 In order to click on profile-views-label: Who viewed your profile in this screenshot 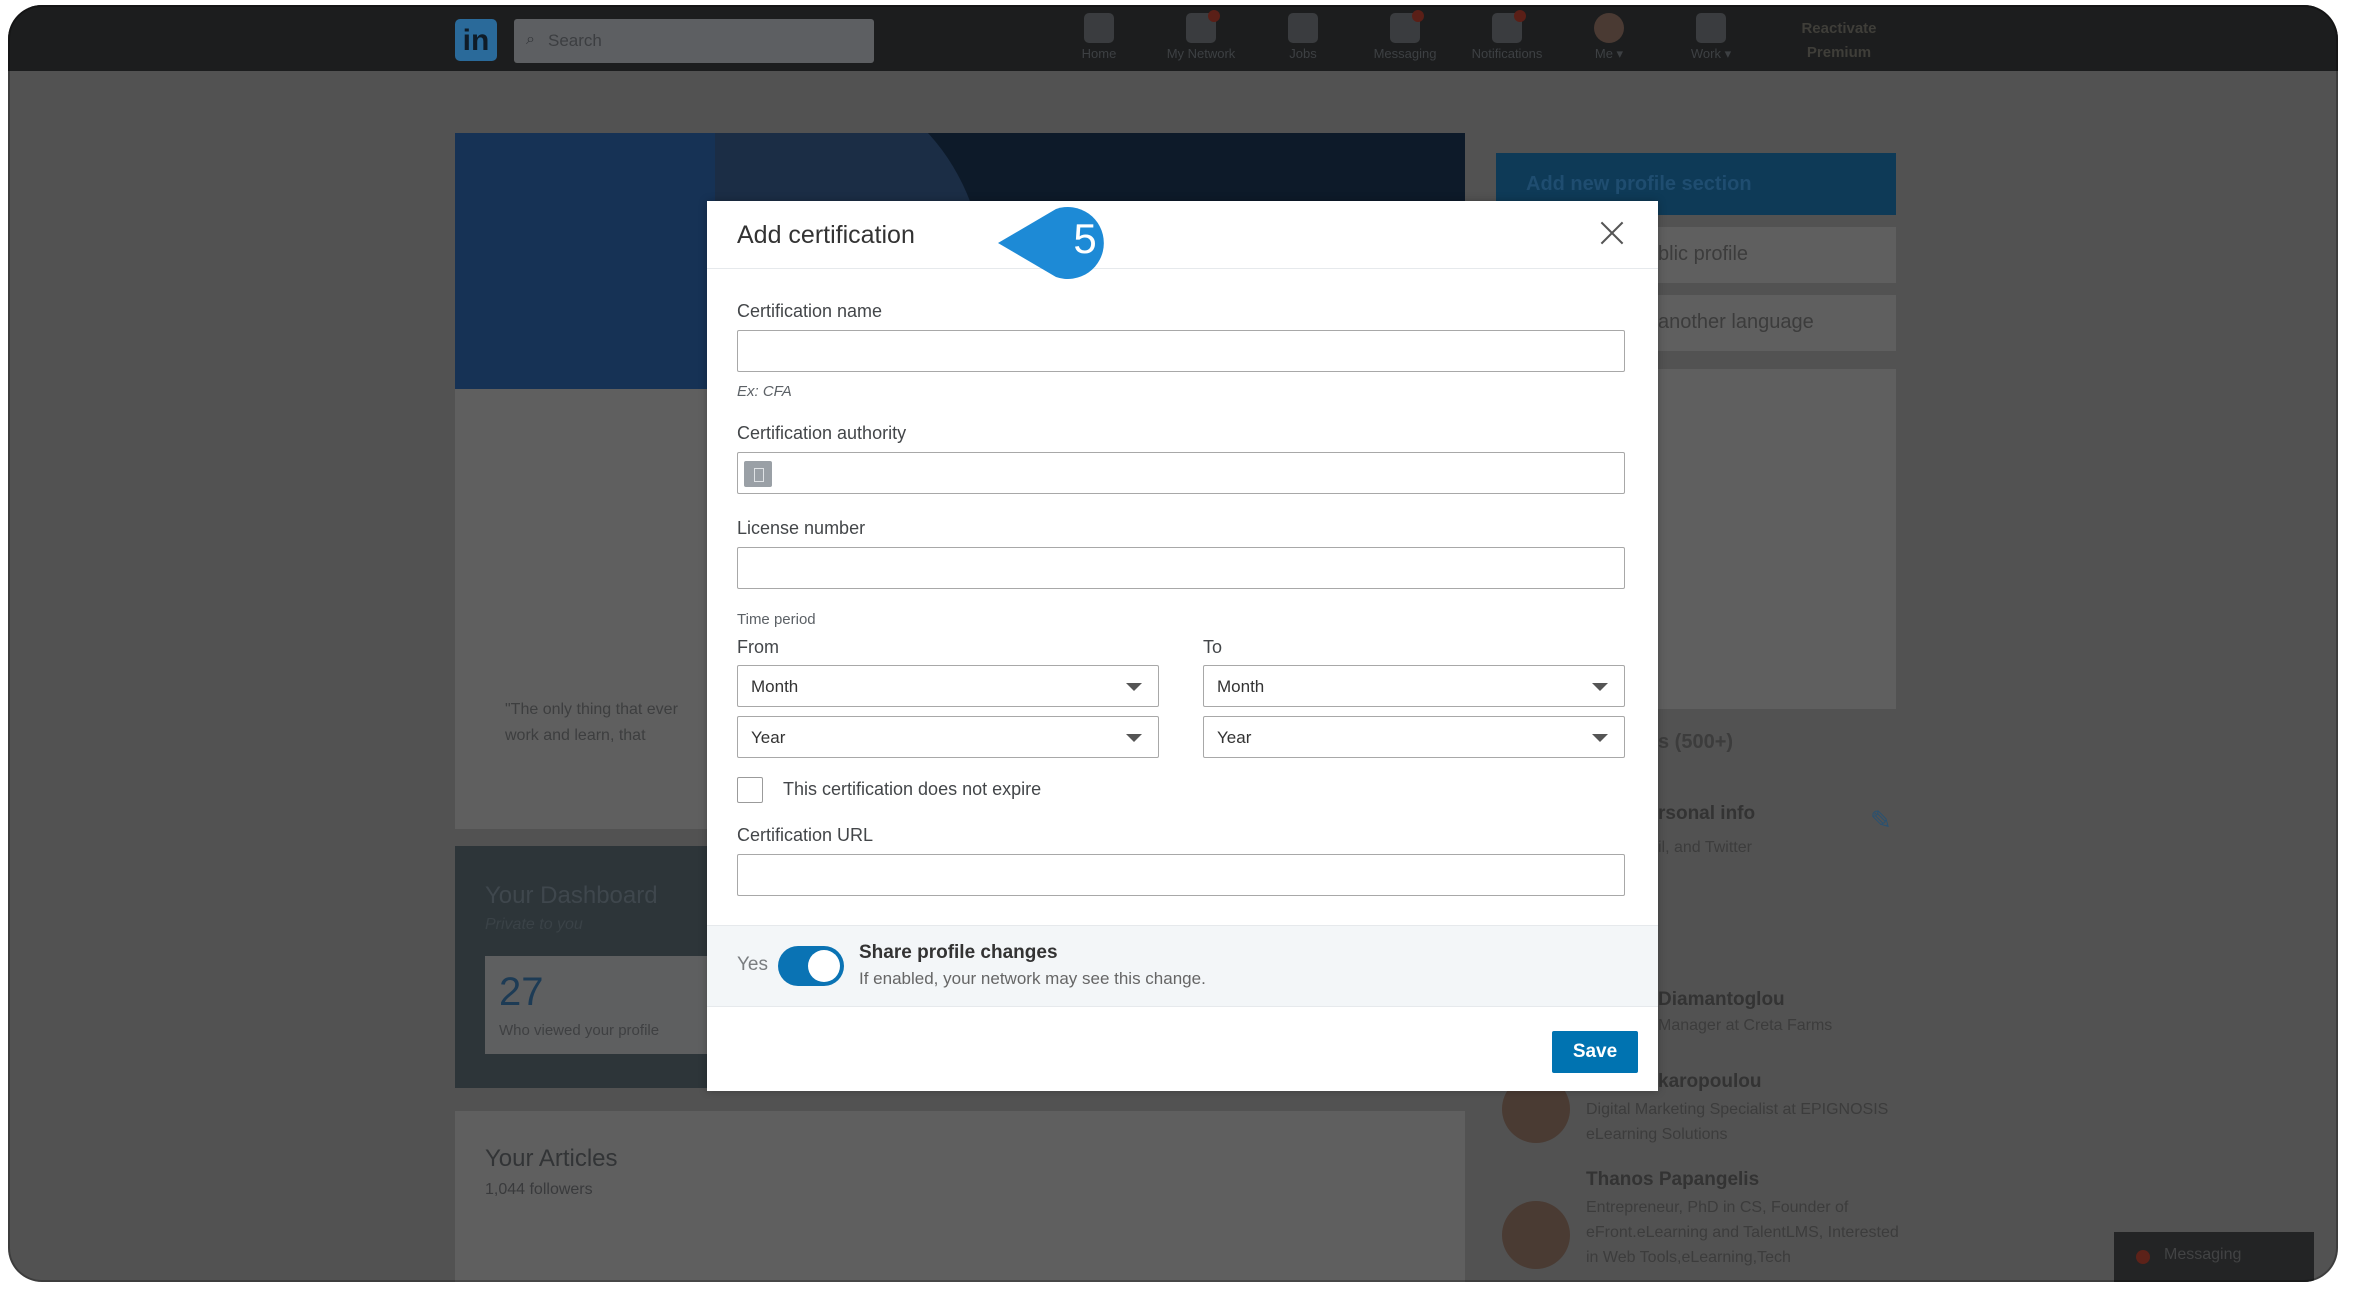, I will do `click(579, 1030)`.